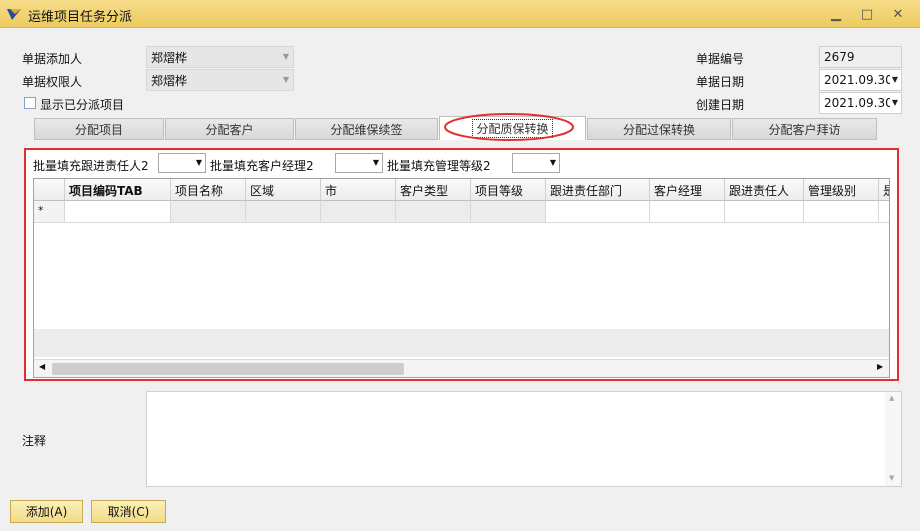  Describe the element at coordinates (91, 166) in the screenshot. I see `batch-follow-label: 批量填充跟进责任人2` at that location.